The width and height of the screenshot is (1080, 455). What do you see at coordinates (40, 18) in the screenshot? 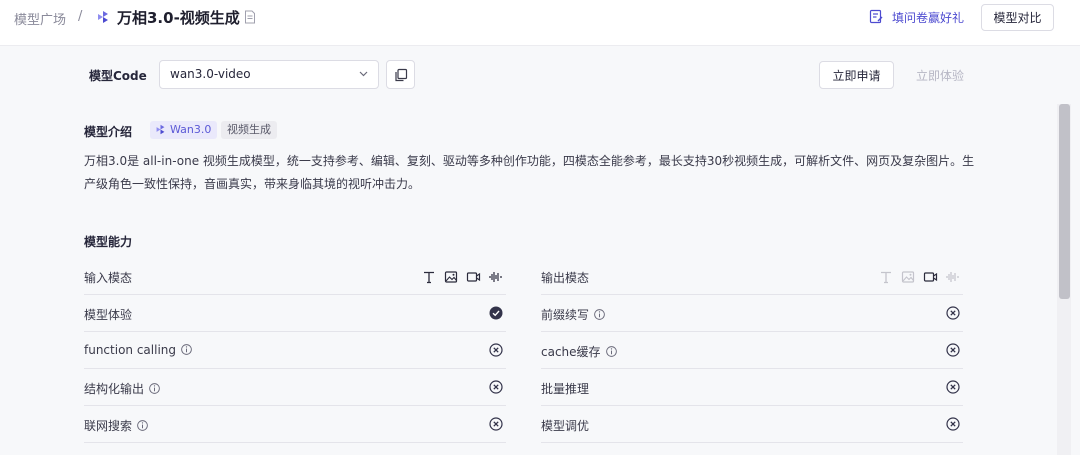
I see `breadcrumb-root: 模型广场` at bounding box center [40, 18].